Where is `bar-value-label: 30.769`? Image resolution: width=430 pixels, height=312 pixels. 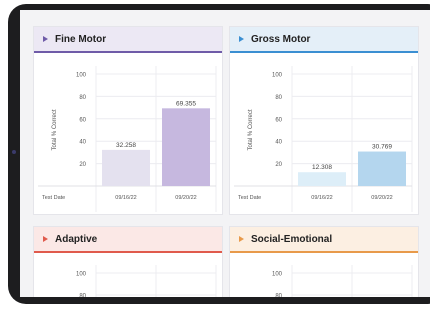
bar-value-label: 30.769 is located at coordinates (382, 147).